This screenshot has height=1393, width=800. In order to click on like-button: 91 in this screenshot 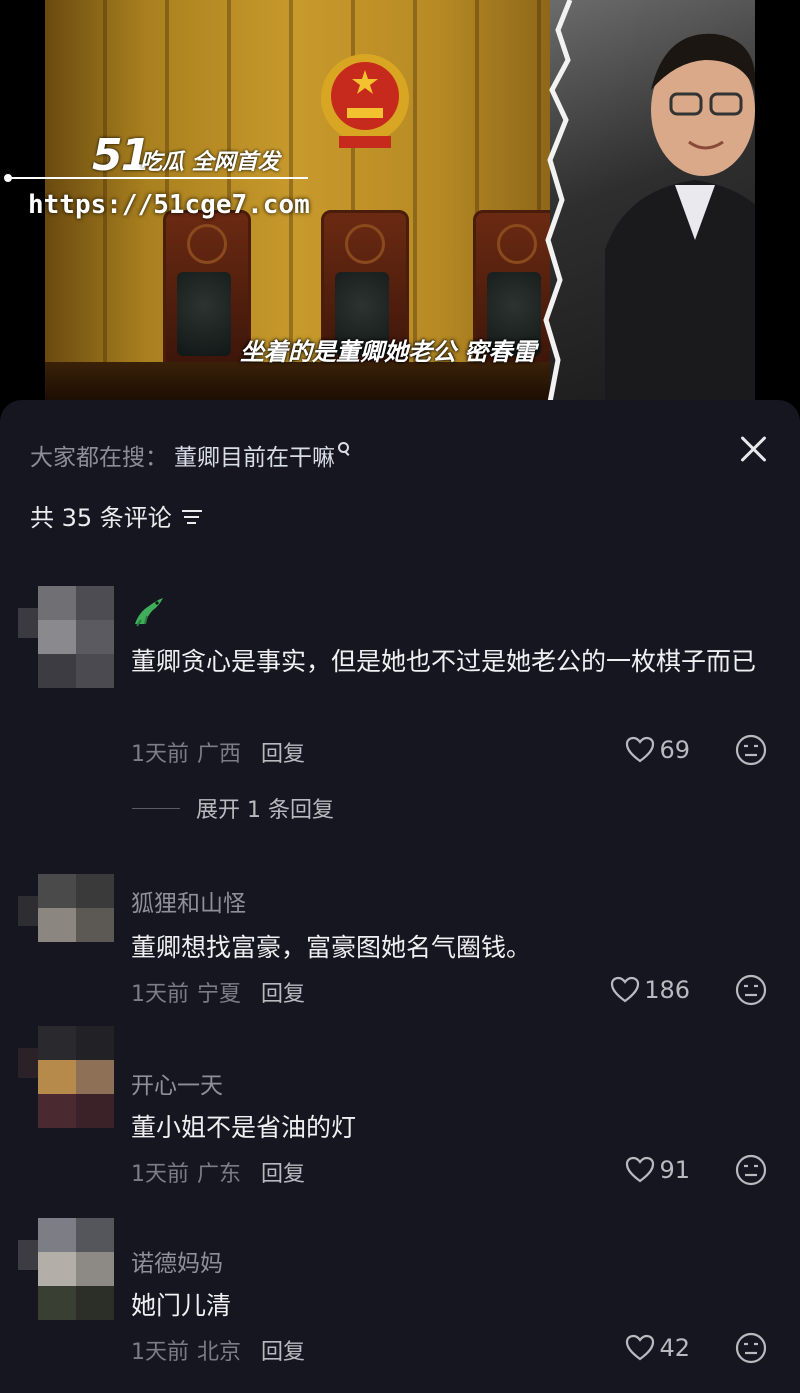, I will do `click(657, 1170)`.